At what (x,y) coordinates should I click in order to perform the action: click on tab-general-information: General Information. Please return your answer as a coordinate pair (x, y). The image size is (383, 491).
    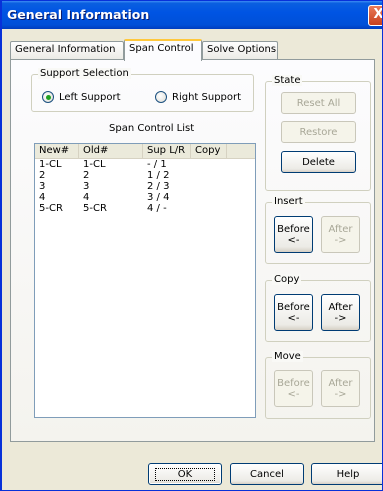
    Looking at the image, I should click on (67, 50).